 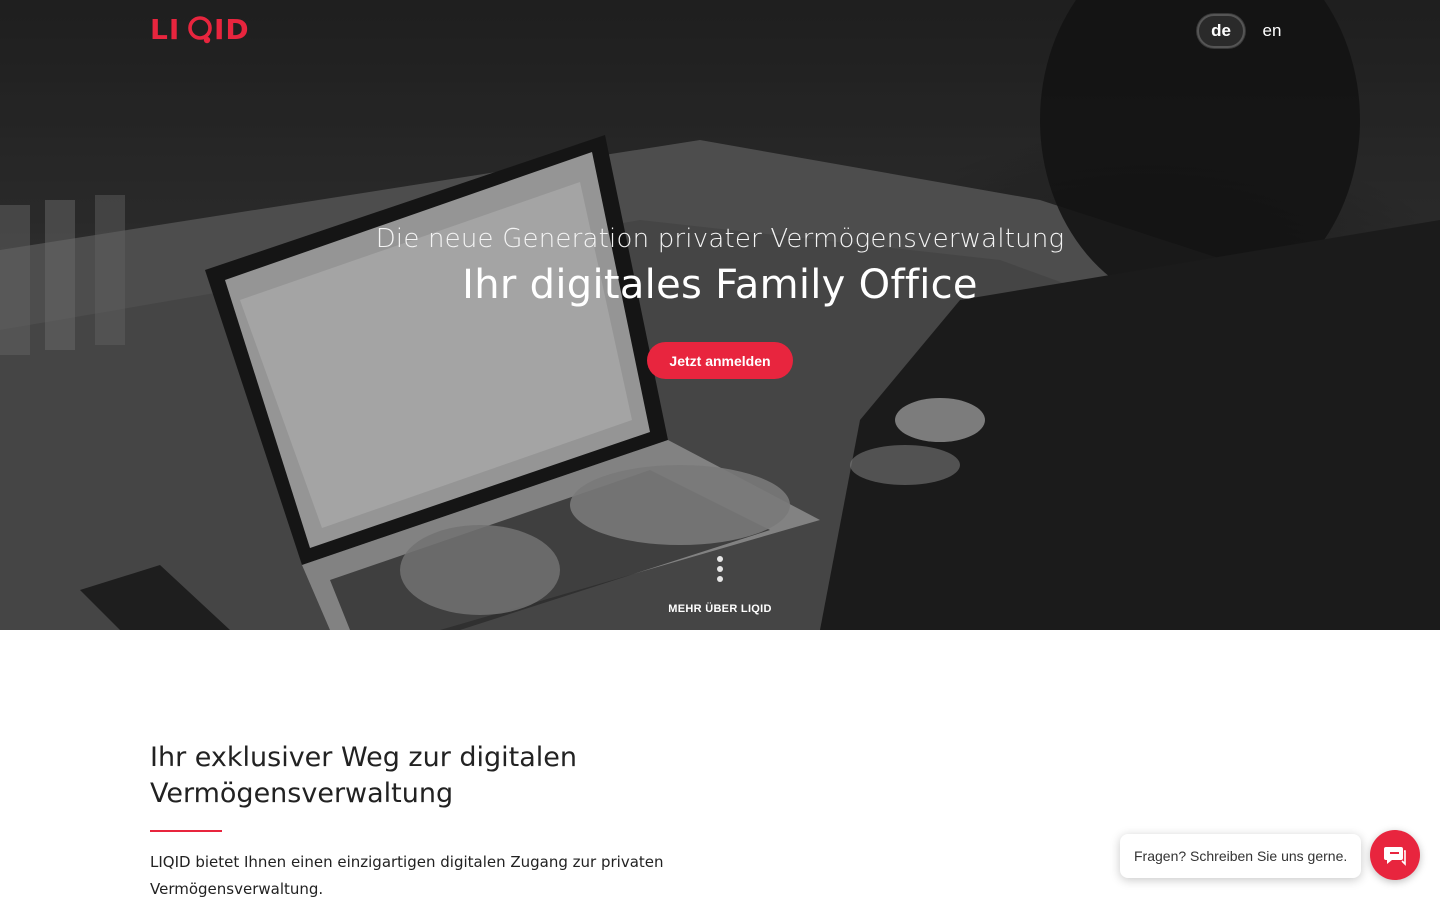 I want to click on chat-button, so click(x=1395, y=855).